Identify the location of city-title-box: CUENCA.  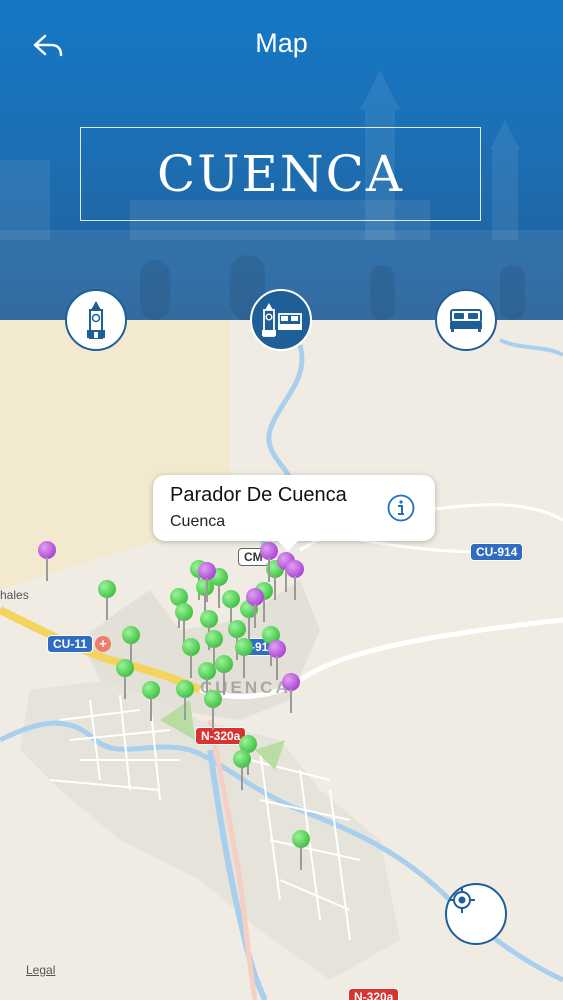
(280, 174).